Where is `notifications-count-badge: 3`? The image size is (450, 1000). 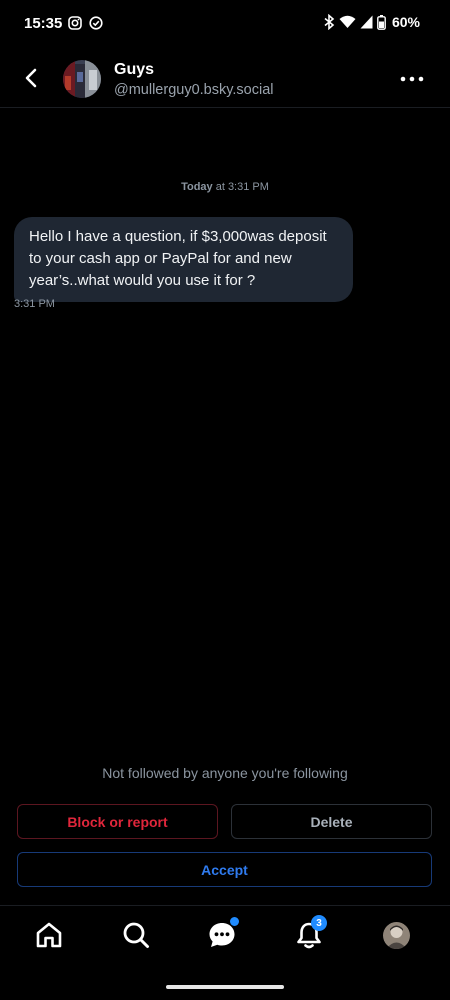
notifications-count-badge: 3 is located at coordinates (319, 923).